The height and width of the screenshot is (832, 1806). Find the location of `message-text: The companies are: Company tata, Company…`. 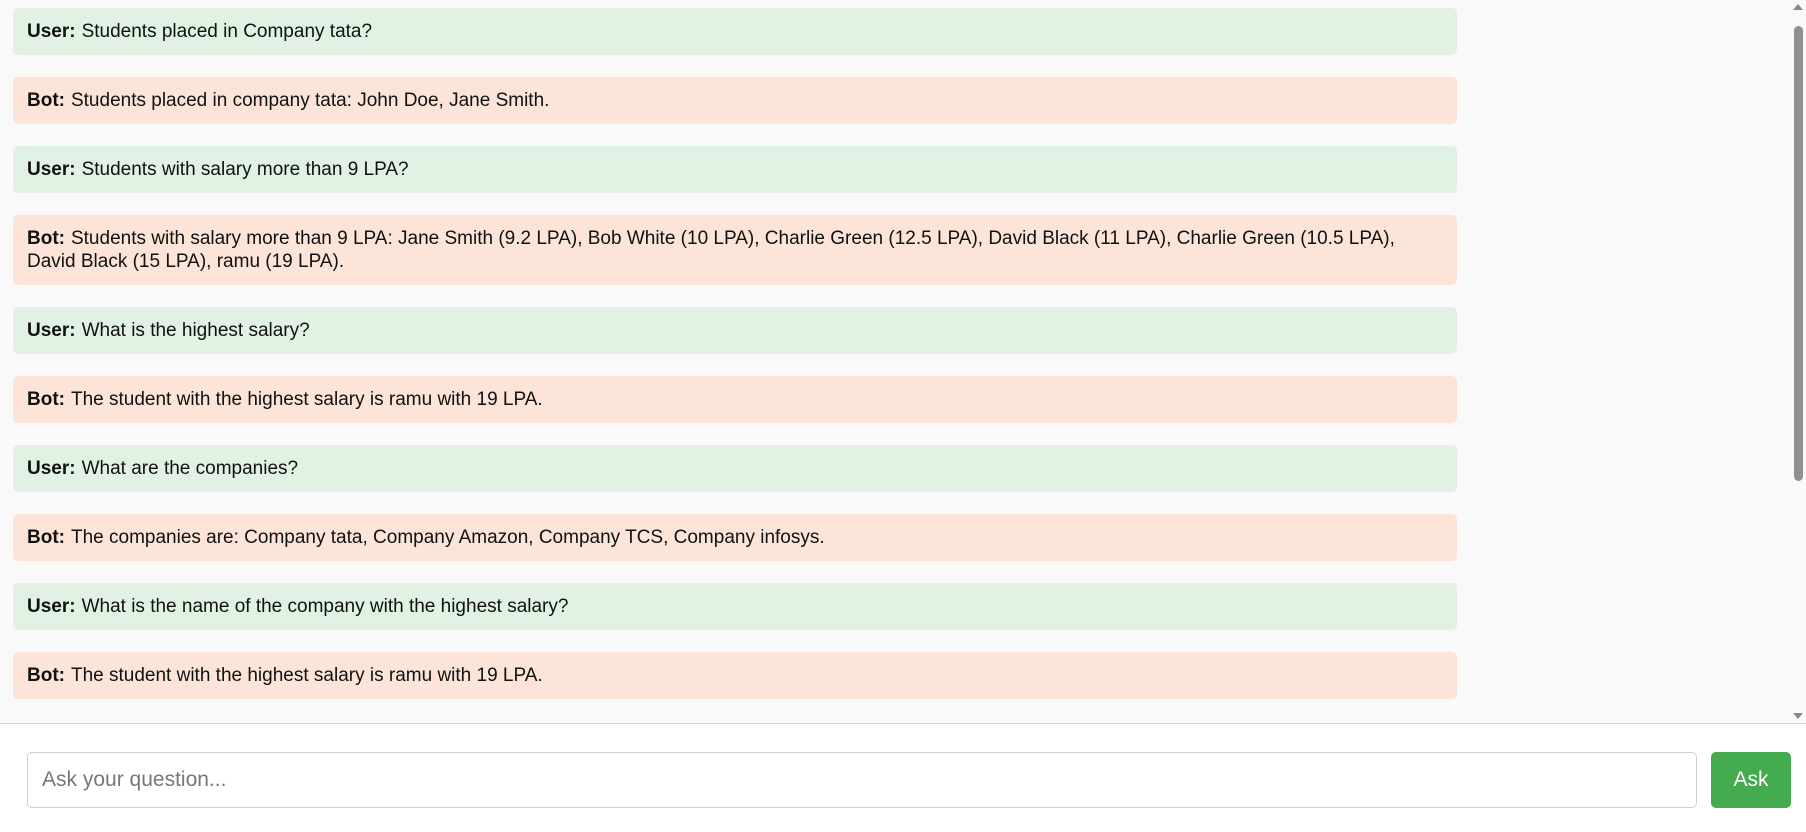

message-text: The companies are: Company tata, Company… is located at coordinates (447, 537).